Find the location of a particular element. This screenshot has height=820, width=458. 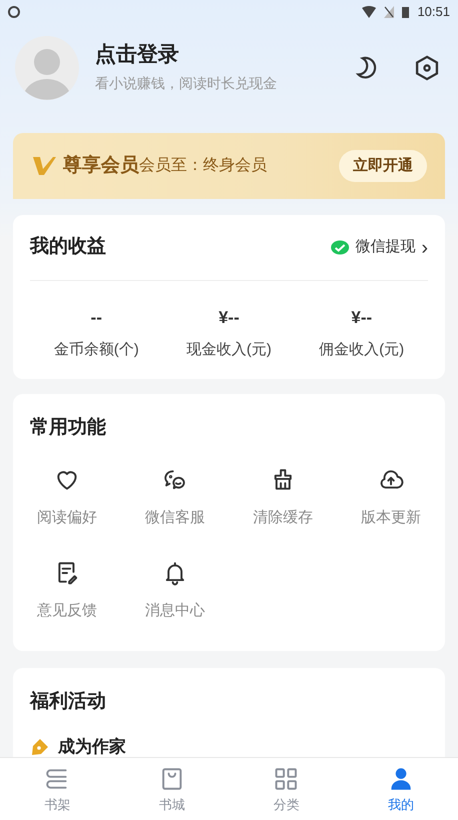

stat-label: 佣金收入(元) is located at coordinates (361, 350).